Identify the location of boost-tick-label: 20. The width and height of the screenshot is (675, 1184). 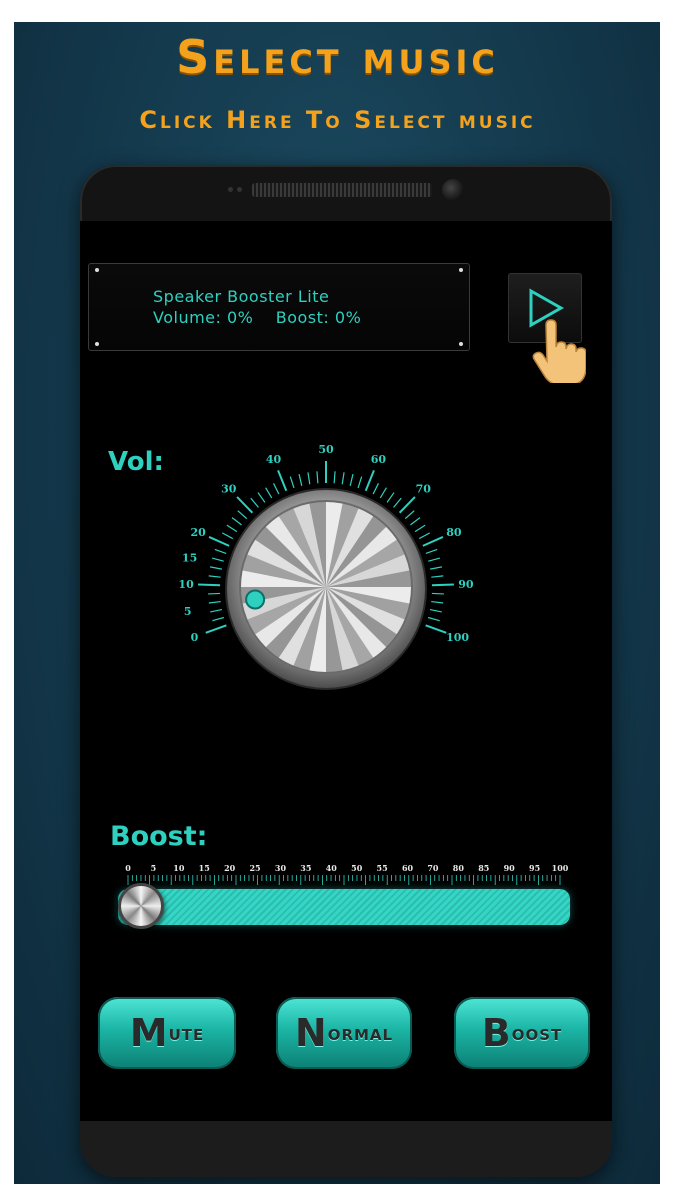
(230, 868).